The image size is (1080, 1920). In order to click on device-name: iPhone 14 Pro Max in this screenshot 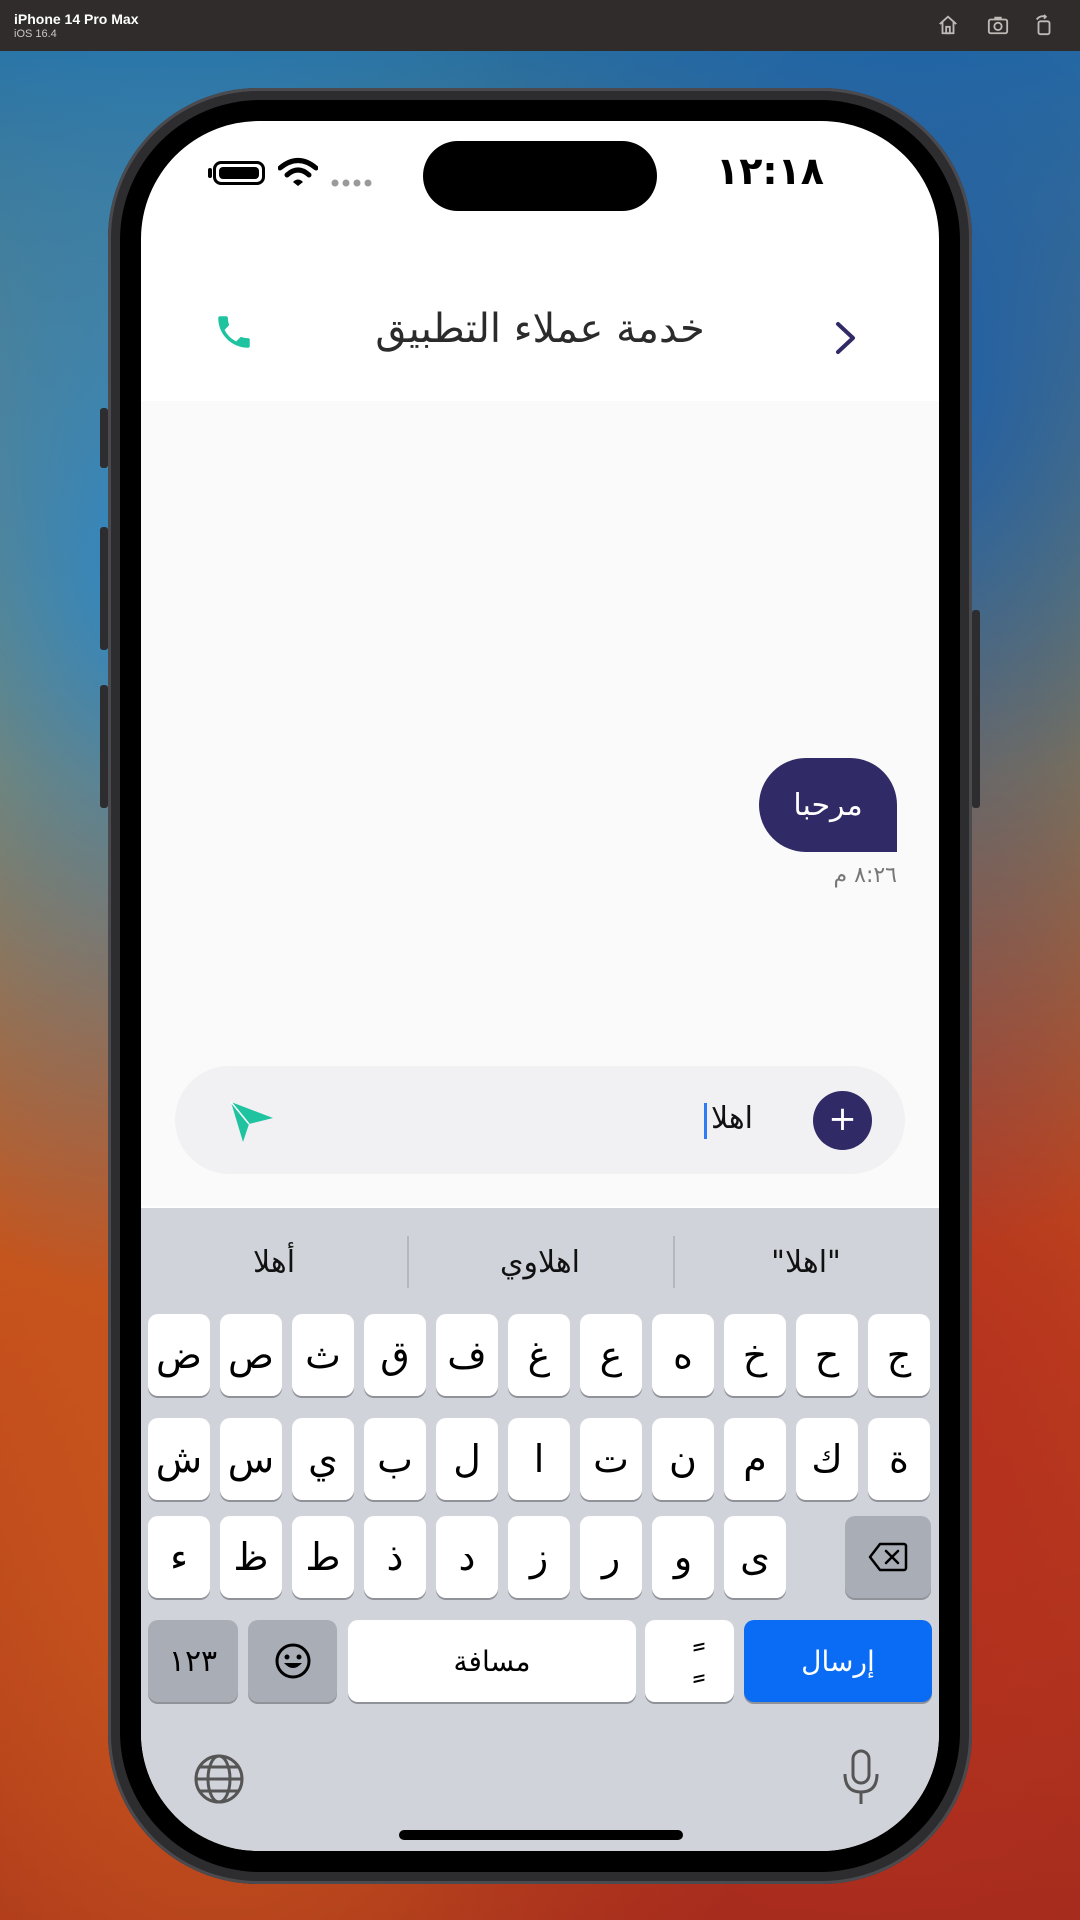, I will do `click(76, 19)`.